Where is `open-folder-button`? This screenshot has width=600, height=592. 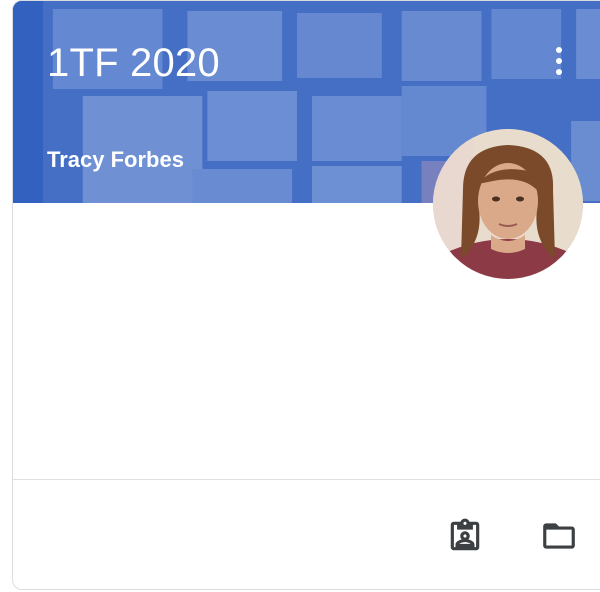 open-folder-button is located at coordinates (559, 536).